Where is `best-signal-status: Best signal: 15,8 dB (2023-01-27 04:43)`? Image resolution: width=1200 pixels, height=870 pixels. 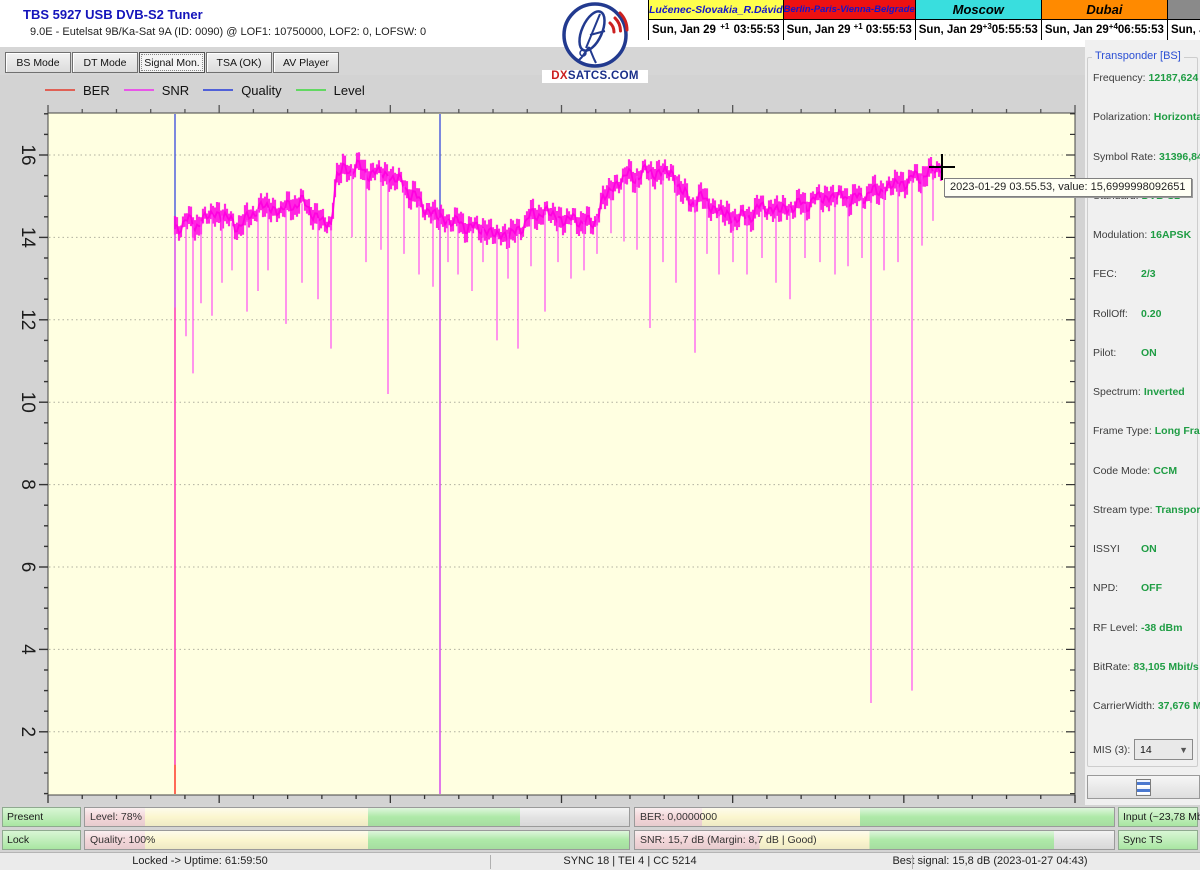 best-signal-status: Best signal: 15,8 dB (2023-01-27 04:43) is located at coordinates (990, 861).